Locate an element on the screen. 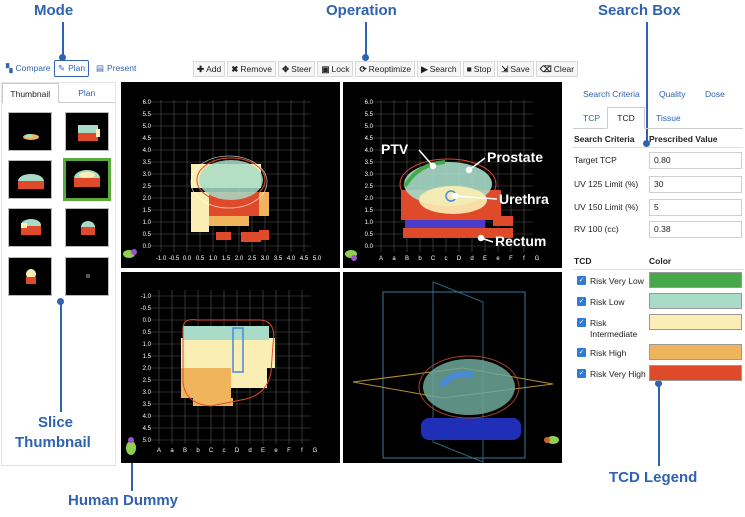 The width and height of the screenshot is (745, 517). present-button: ▤ Present is located at coordinates (116, 68).